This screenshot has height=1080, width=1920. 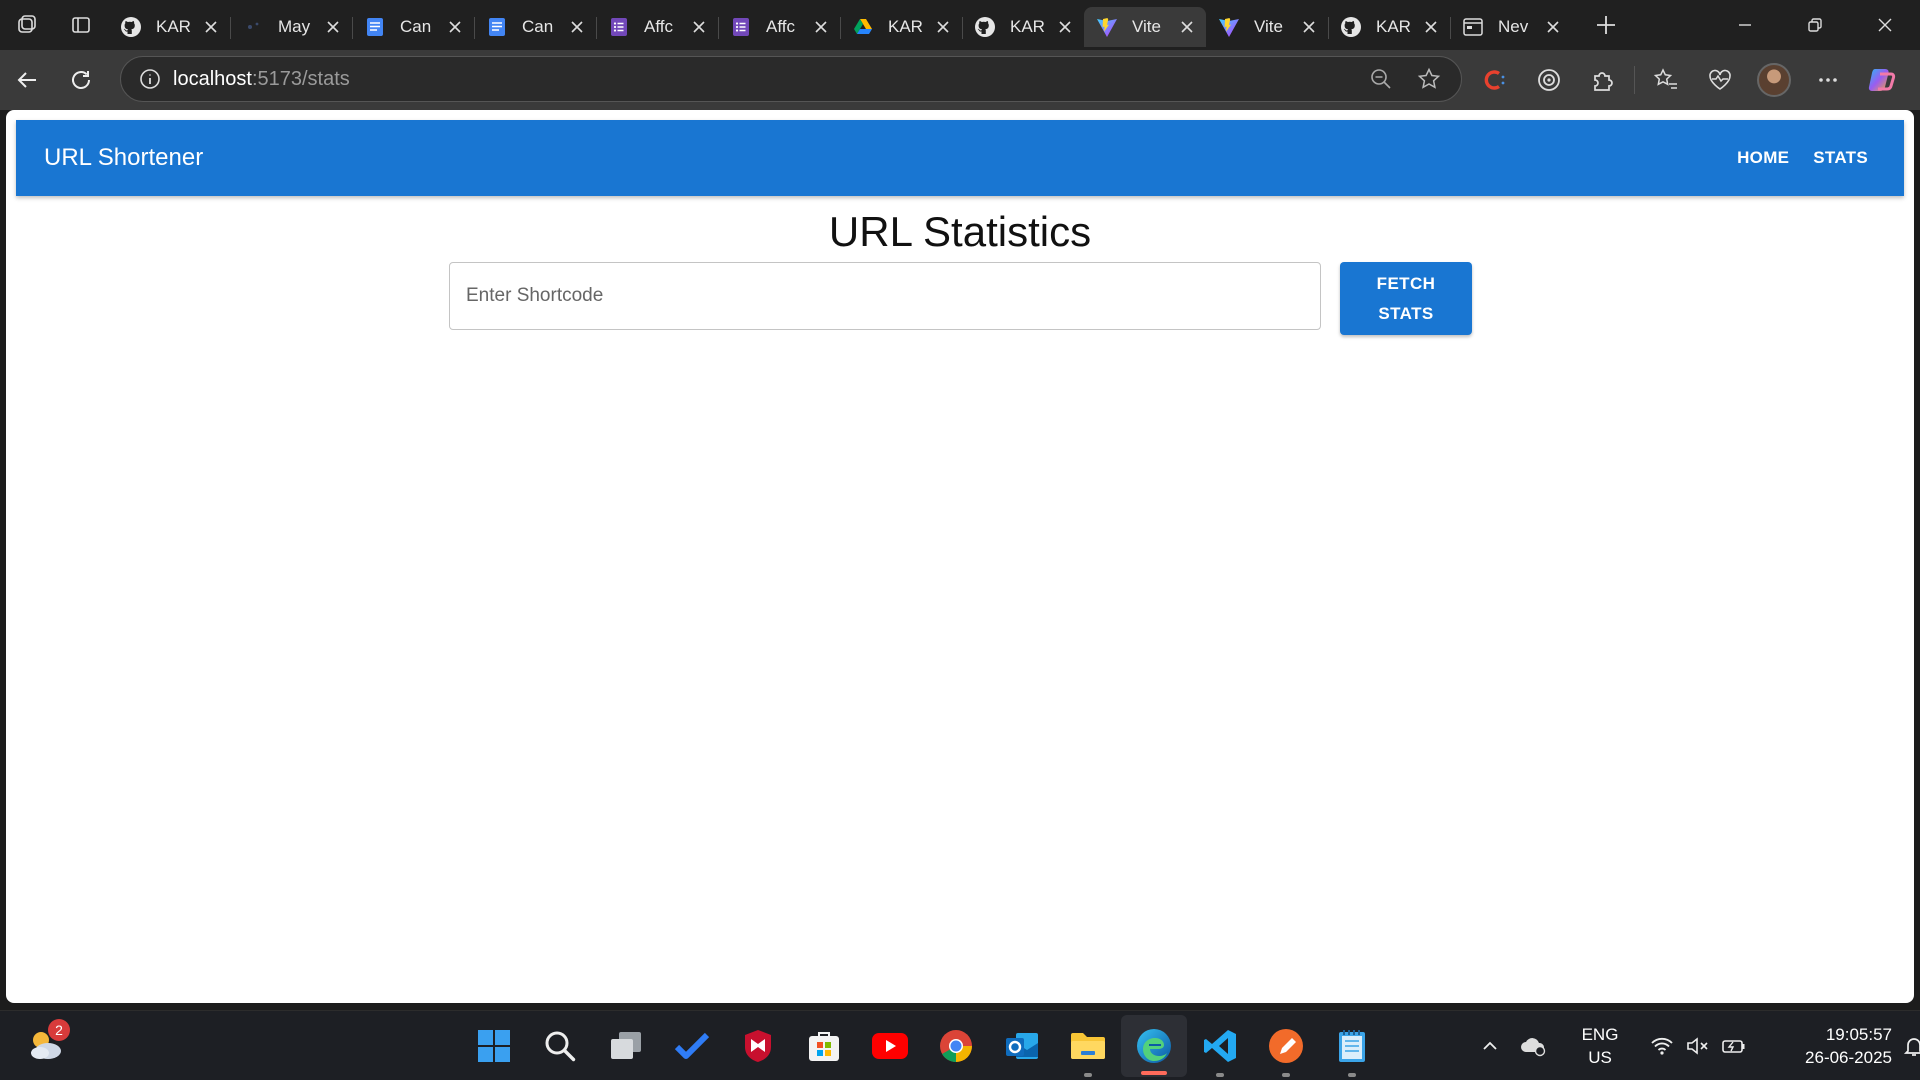 I want to click on onedrive-button, so click(x=1533, y=1045).